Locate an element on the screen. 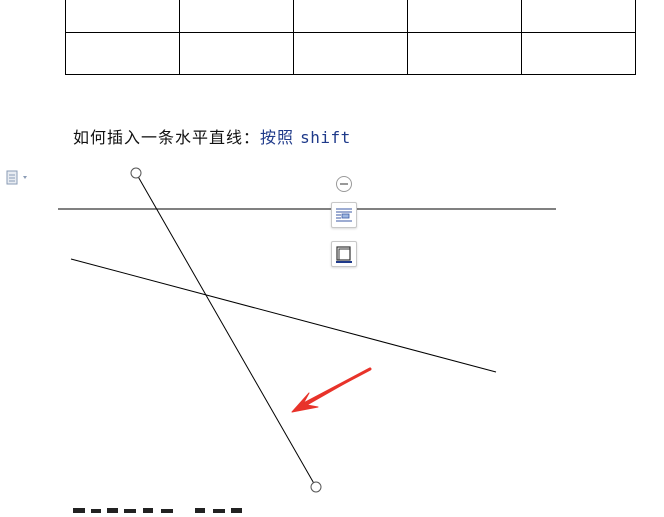 Image resolution: width=664 pixels, height=517 pixels. line-end-handle is located at coordinates (316, 487).